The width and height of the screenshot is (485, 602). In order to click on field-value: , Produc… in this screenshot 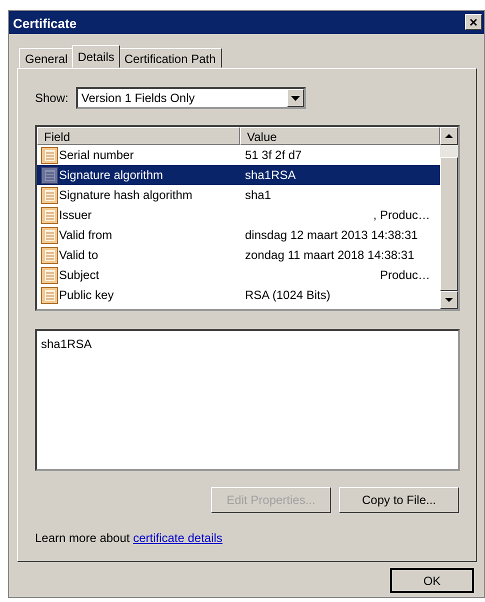, I will do `click(401, 215)`.